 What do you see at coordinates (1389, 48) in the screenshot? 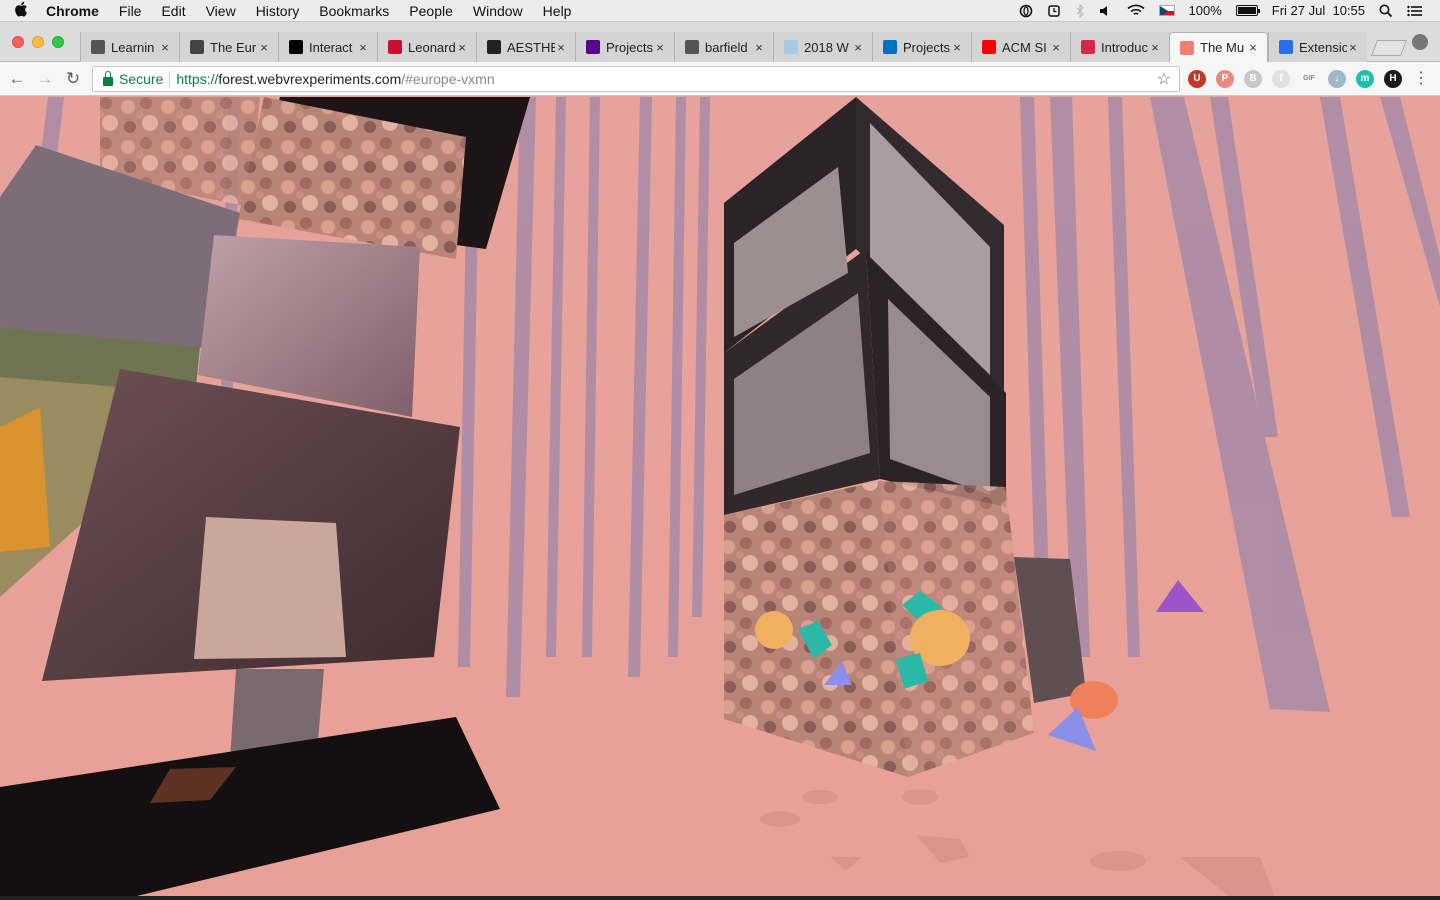
I see `new-tab-button` at bounding box center [1389, 48].